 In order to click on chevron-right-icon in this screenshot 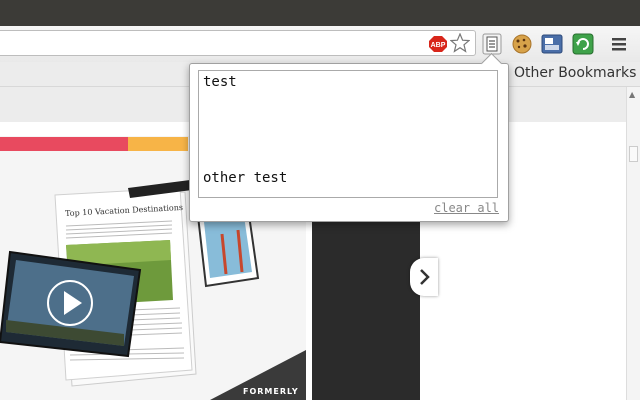, I will do `click(425, 277)`.